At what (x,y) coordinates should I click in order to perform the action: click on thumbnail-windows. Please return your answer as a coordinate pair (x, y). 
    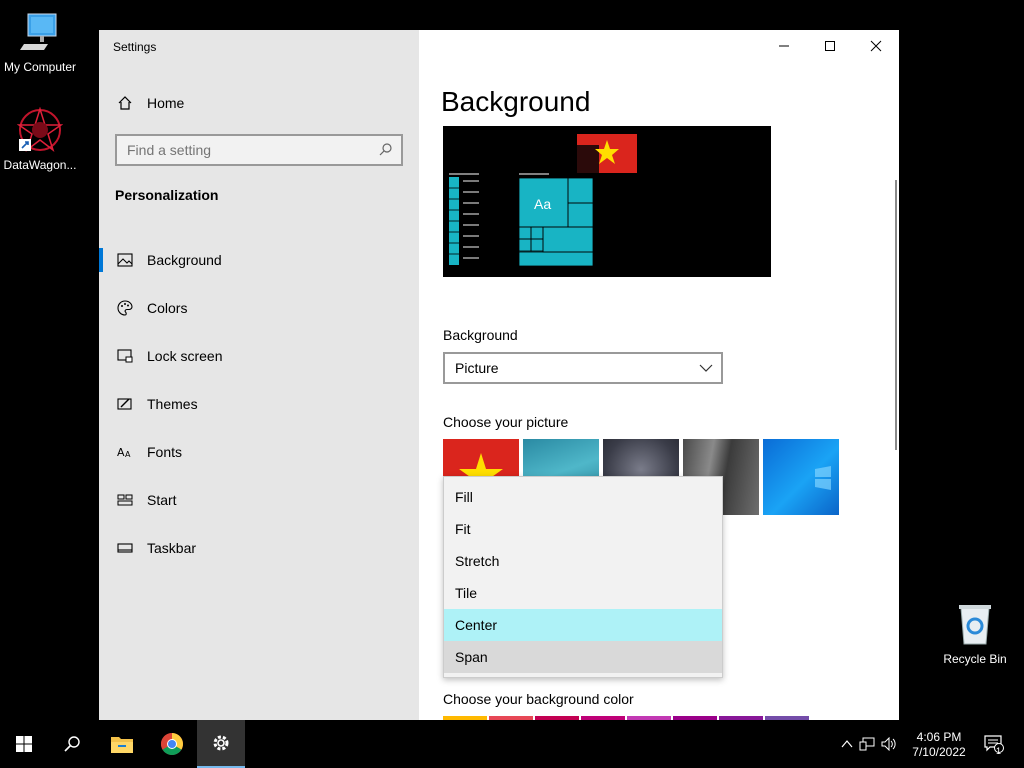
    Looking at the image, I should click on (801, 477).